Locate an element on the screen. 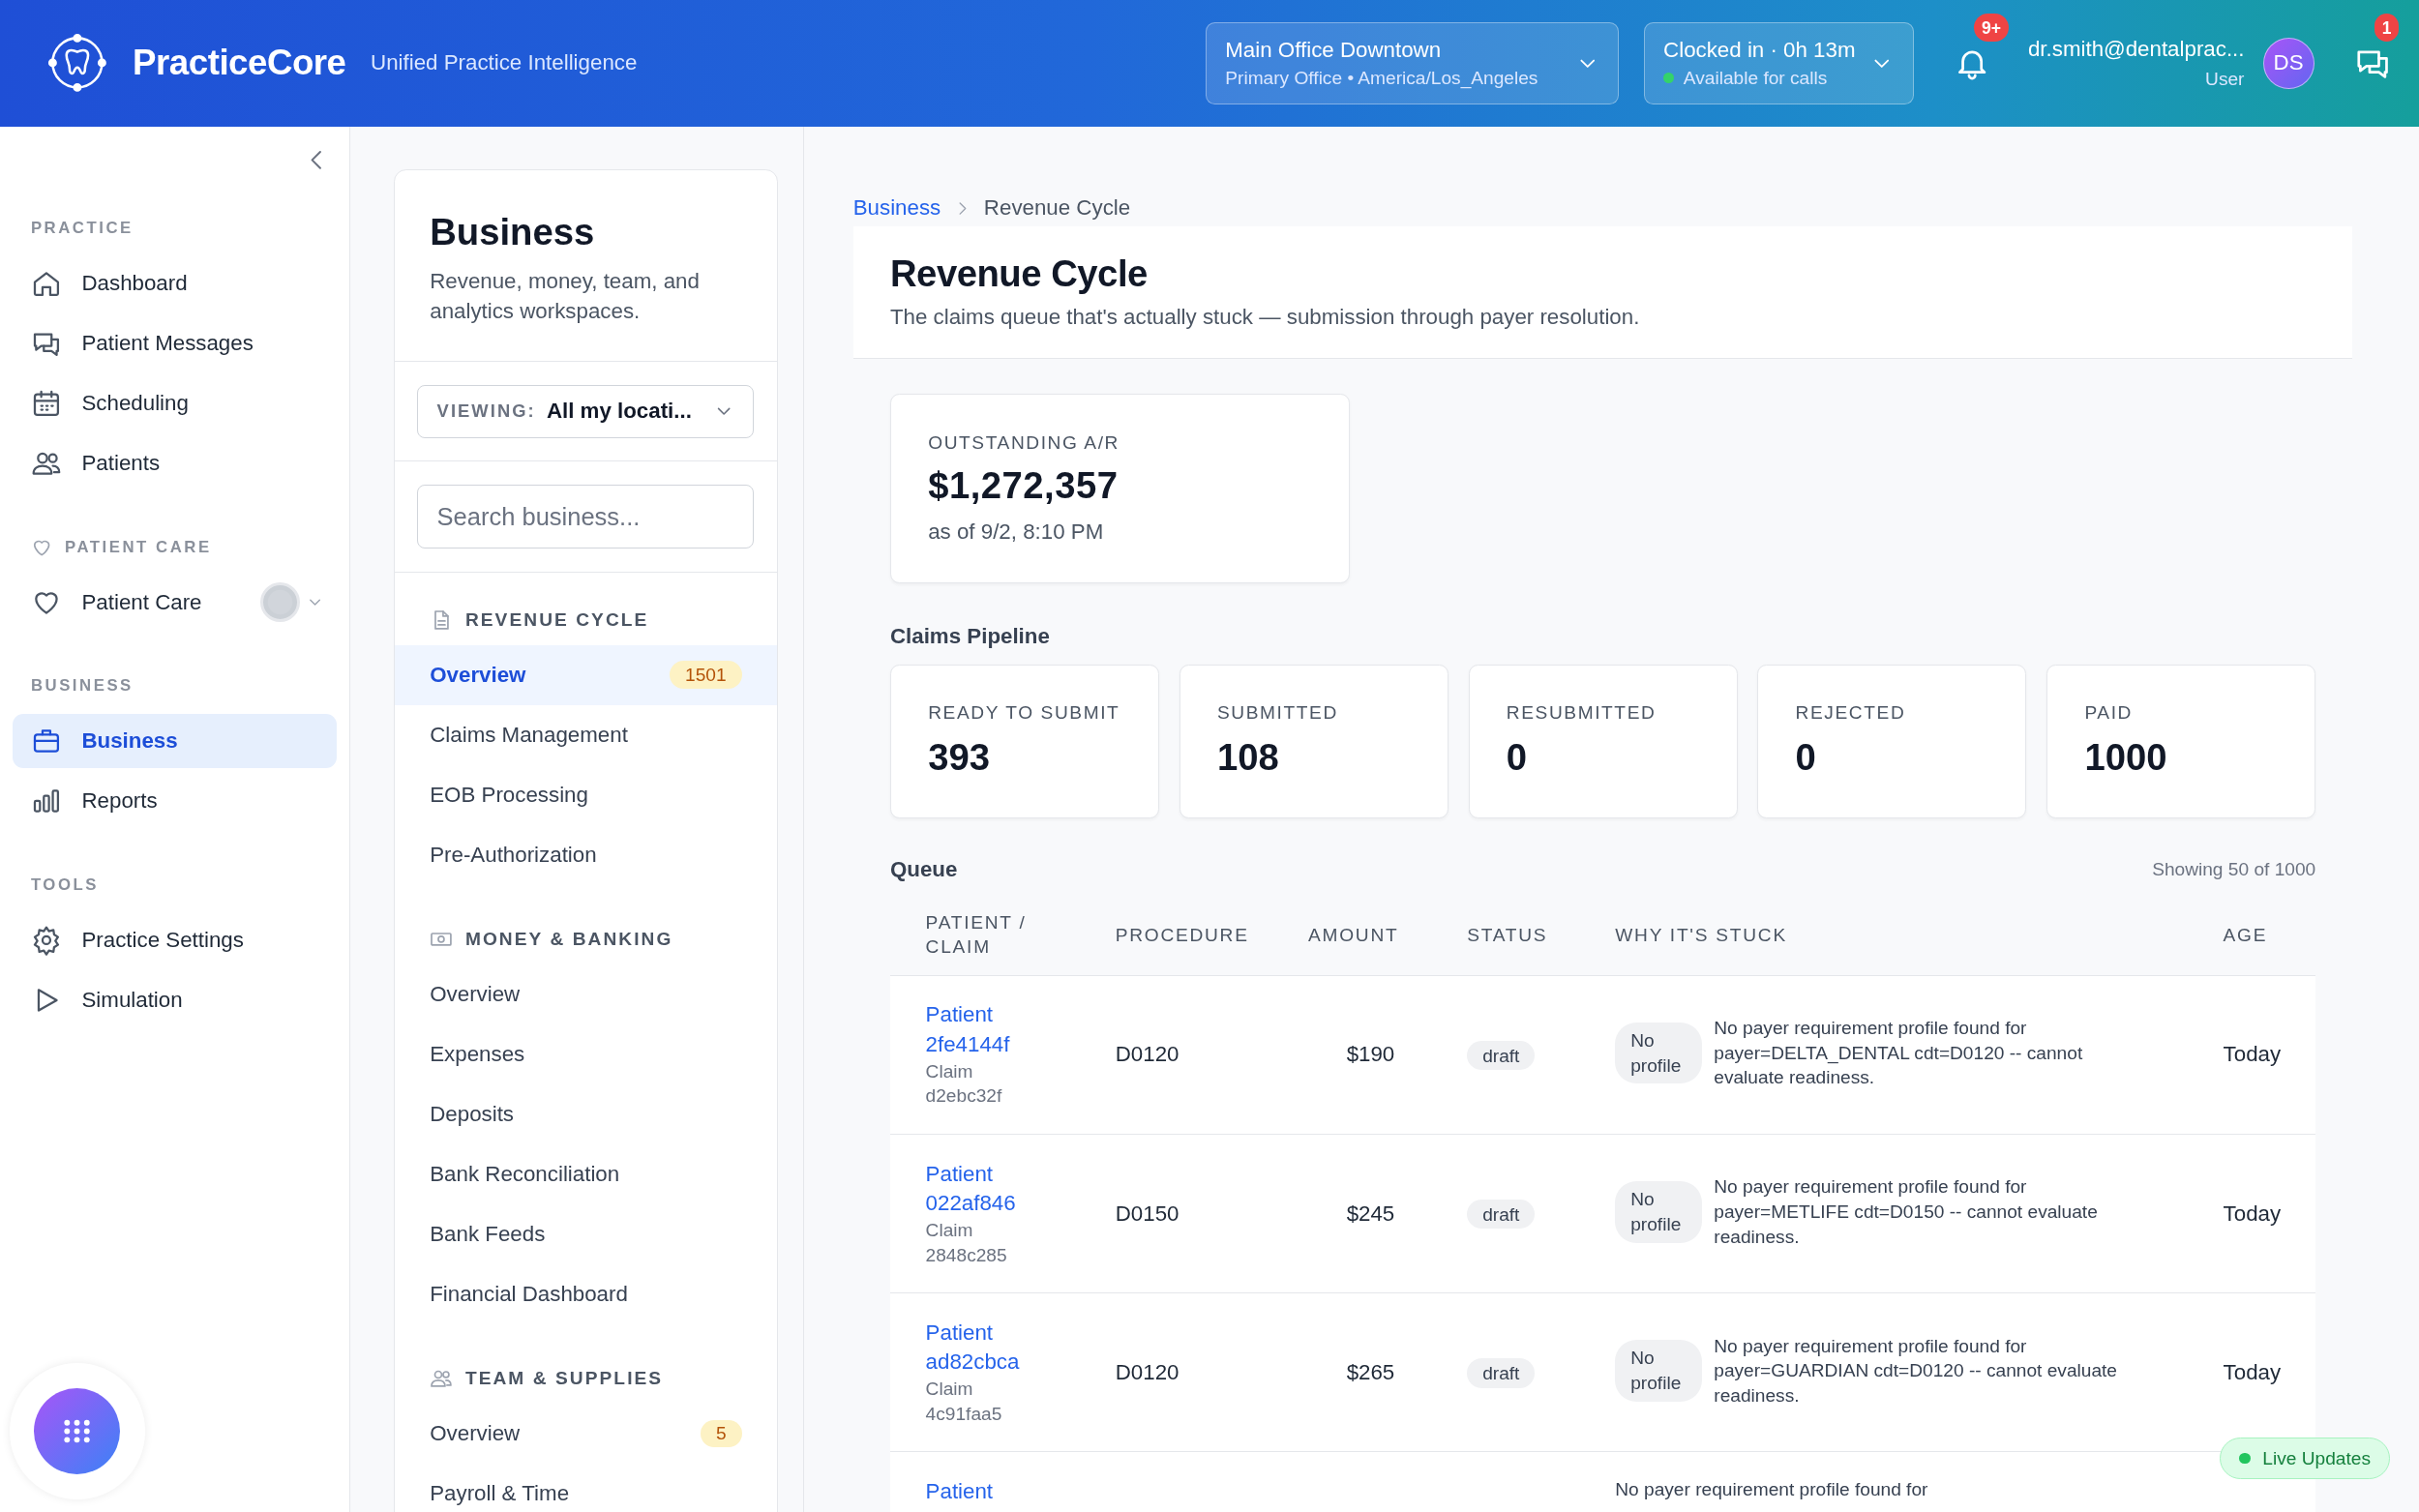 This screenshot has height=1512, width=2419. column-header: PATIENT / CLAIM is located at coordinates (977, 935).